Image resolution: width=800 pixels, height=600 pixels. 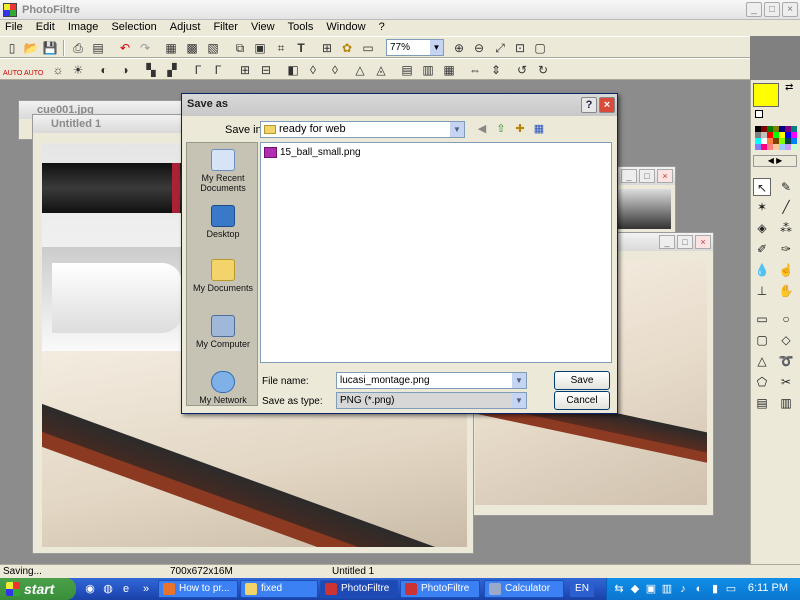 What do you see at coordinates (762, 382) in the screenshot?
I see `polygon-tool: ⬠` at bounding box center [762, 382].